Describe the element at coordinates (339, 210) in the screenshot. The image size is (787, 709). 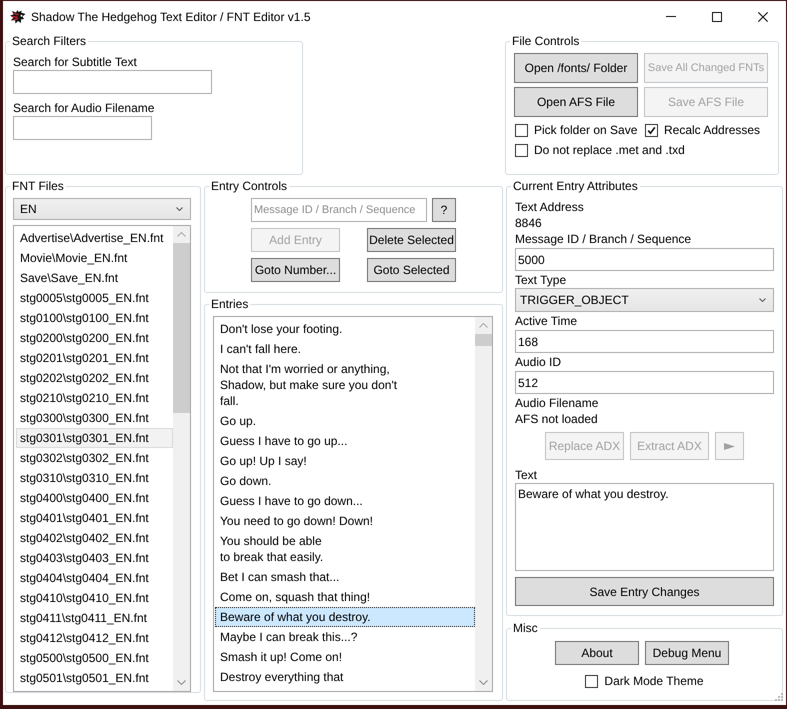
I see `message-id-field: Message ID / Branch / Sequence` at that location.